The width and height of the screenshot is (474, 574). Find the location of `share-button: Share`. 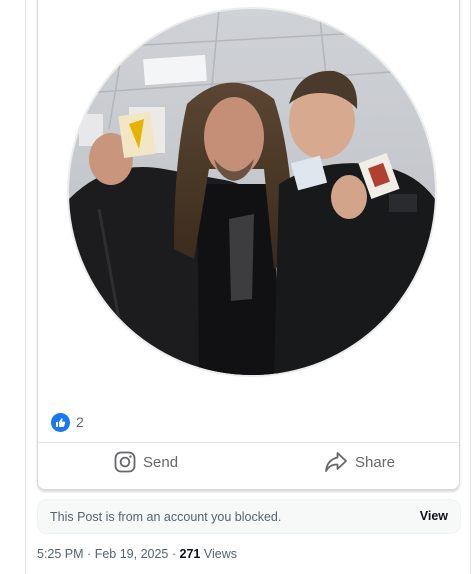

share-button: Share is located at coordinates (359, 462).